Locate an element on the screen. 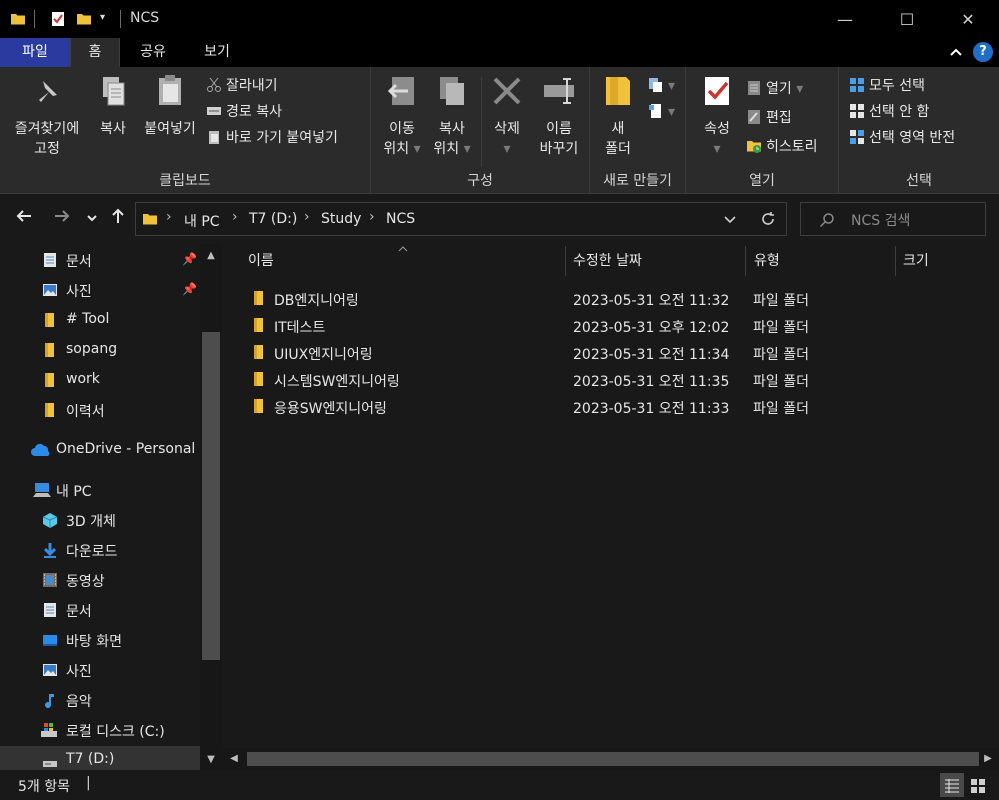 This screenshot has width=999, height=800. details-view-button is located at coordinates (952, 785).